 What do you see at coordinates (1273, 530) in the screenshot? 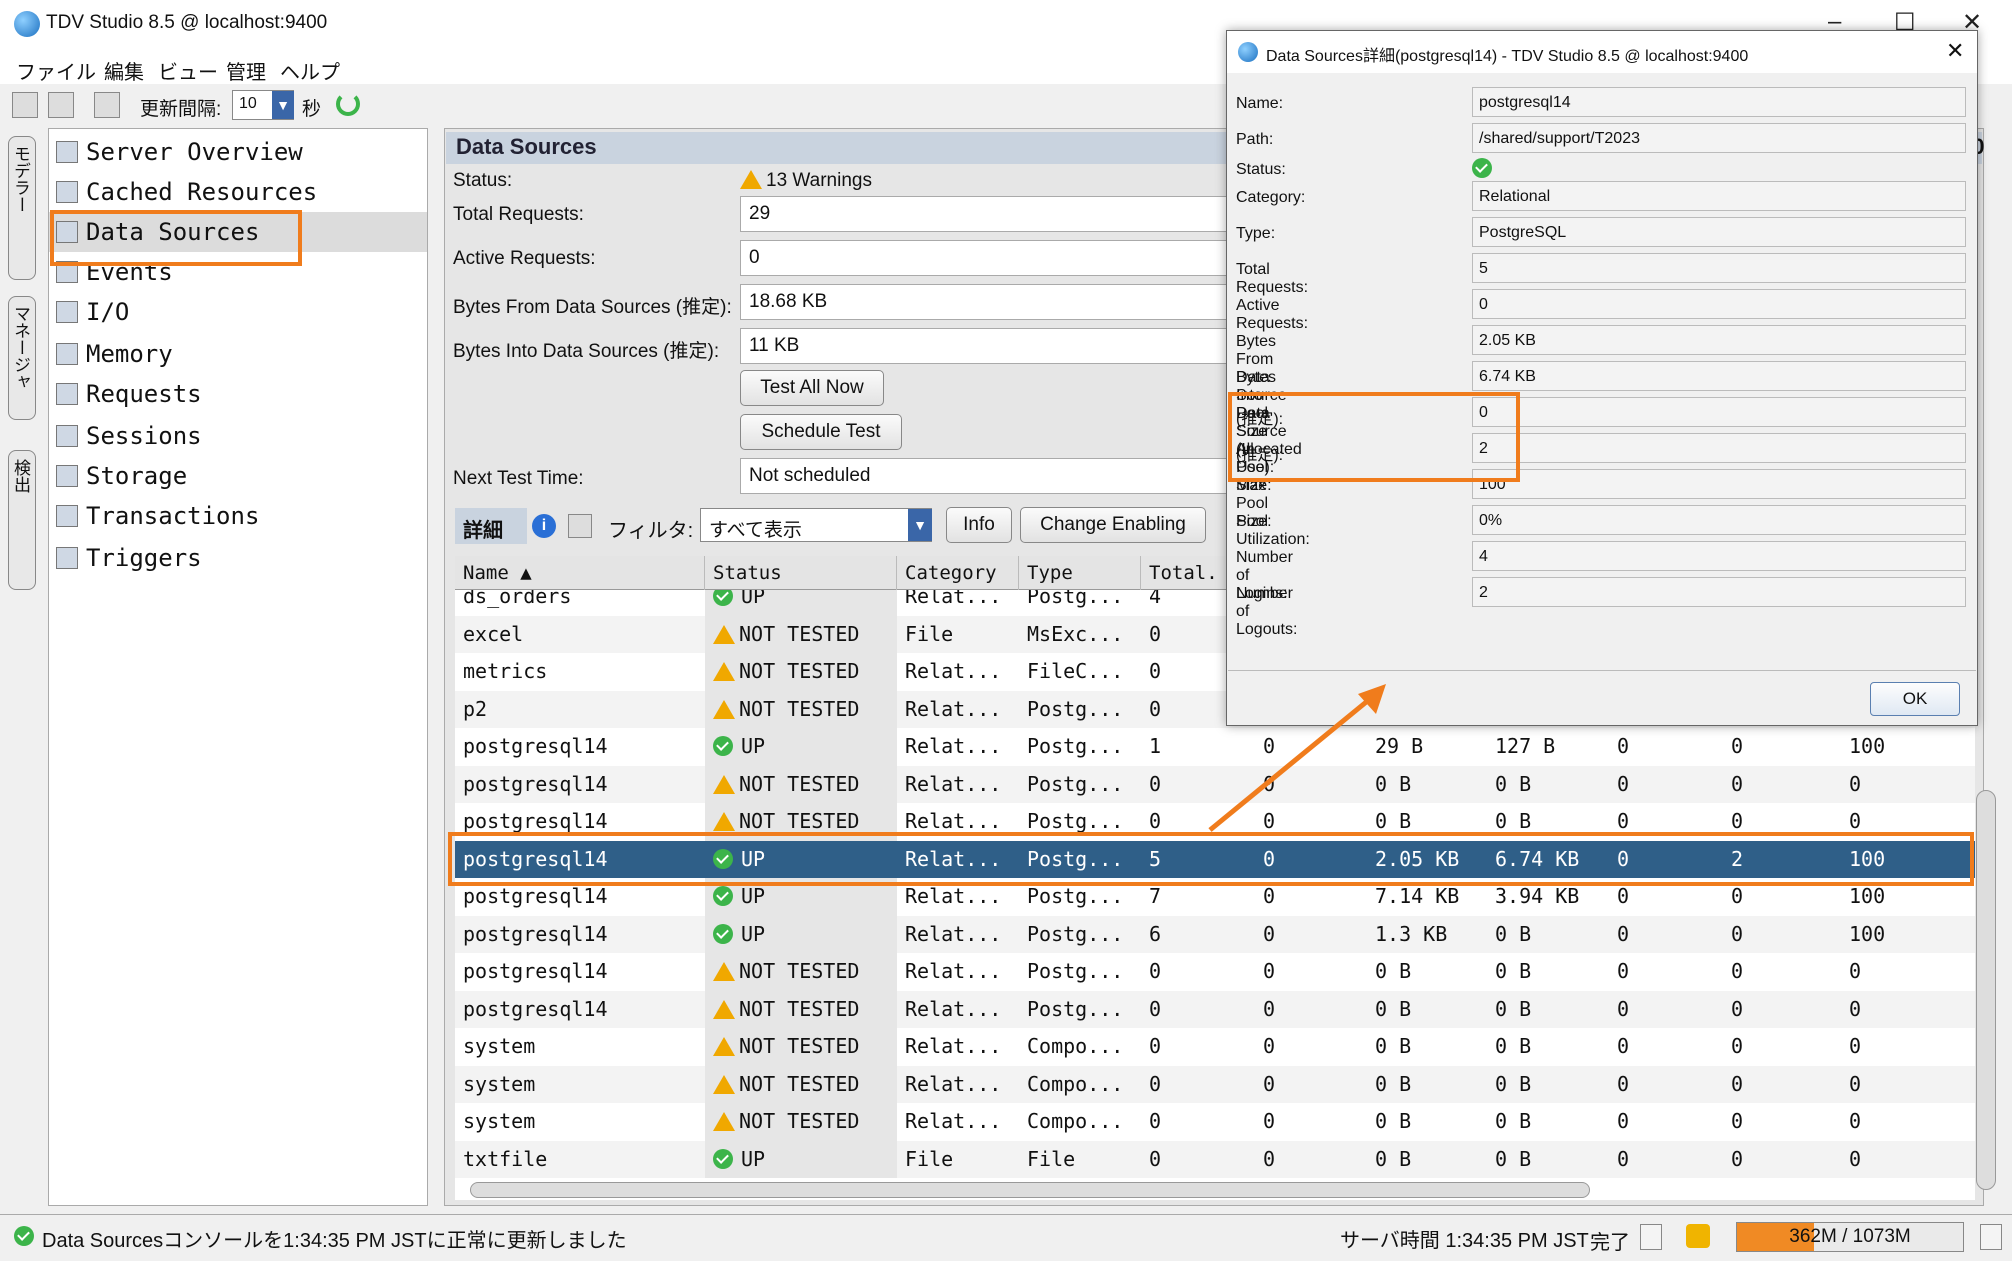
I see `dialog-field-label: Pool Utilization:` at bounding box center [1273, 530].